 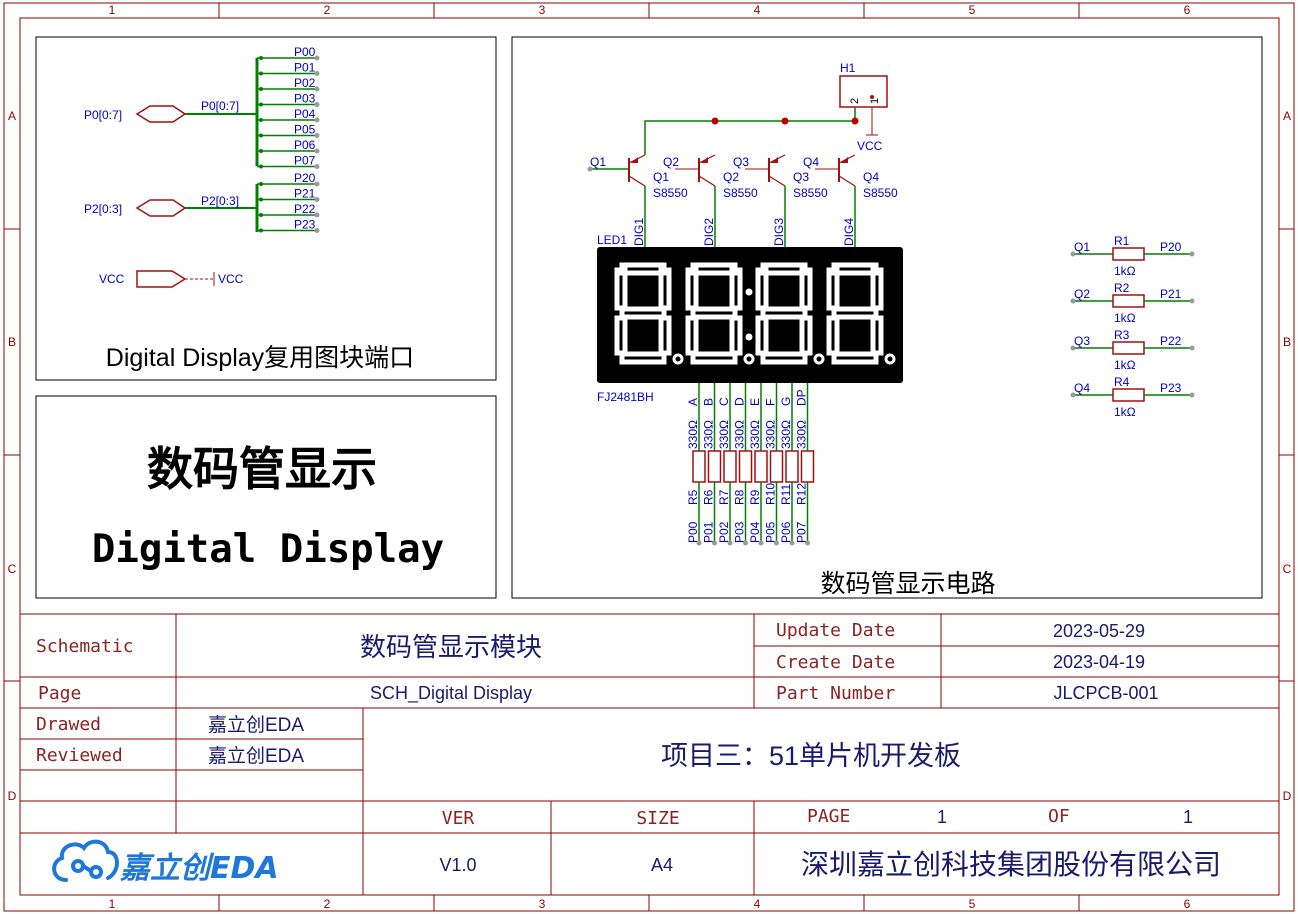 I want to click on resistor-ref: R9, so click(x=755, y=497).